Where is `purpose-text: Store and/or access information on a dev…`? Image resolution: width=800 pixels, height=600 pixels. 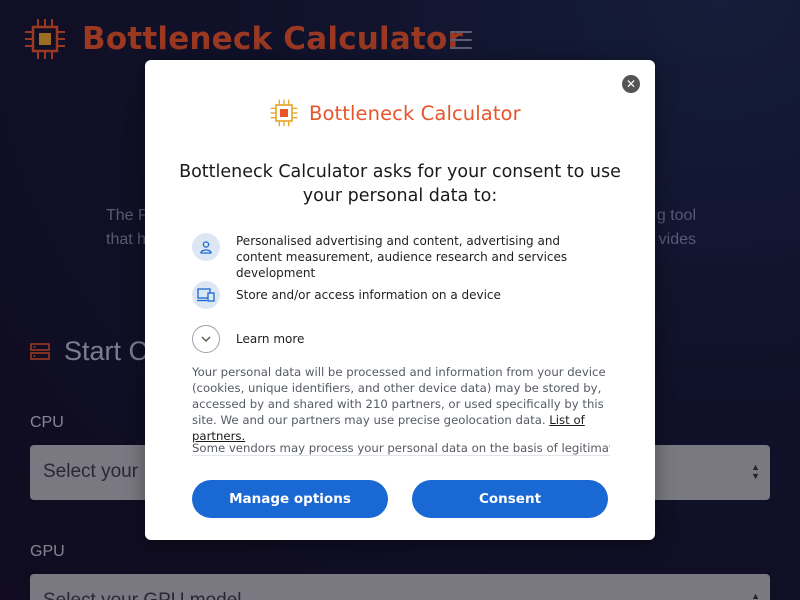 purpose-text: Store and/or access information on a dev… is located at coordinates (368, 295).